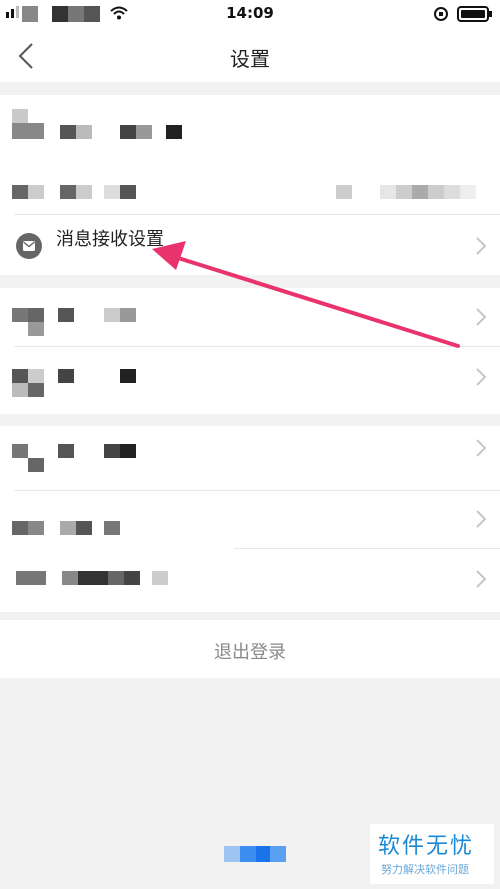  Describe the element at coordinates (425, 869) in the screenshot. I see `watermark-subtitle: 努力解决软件问题` at that location.